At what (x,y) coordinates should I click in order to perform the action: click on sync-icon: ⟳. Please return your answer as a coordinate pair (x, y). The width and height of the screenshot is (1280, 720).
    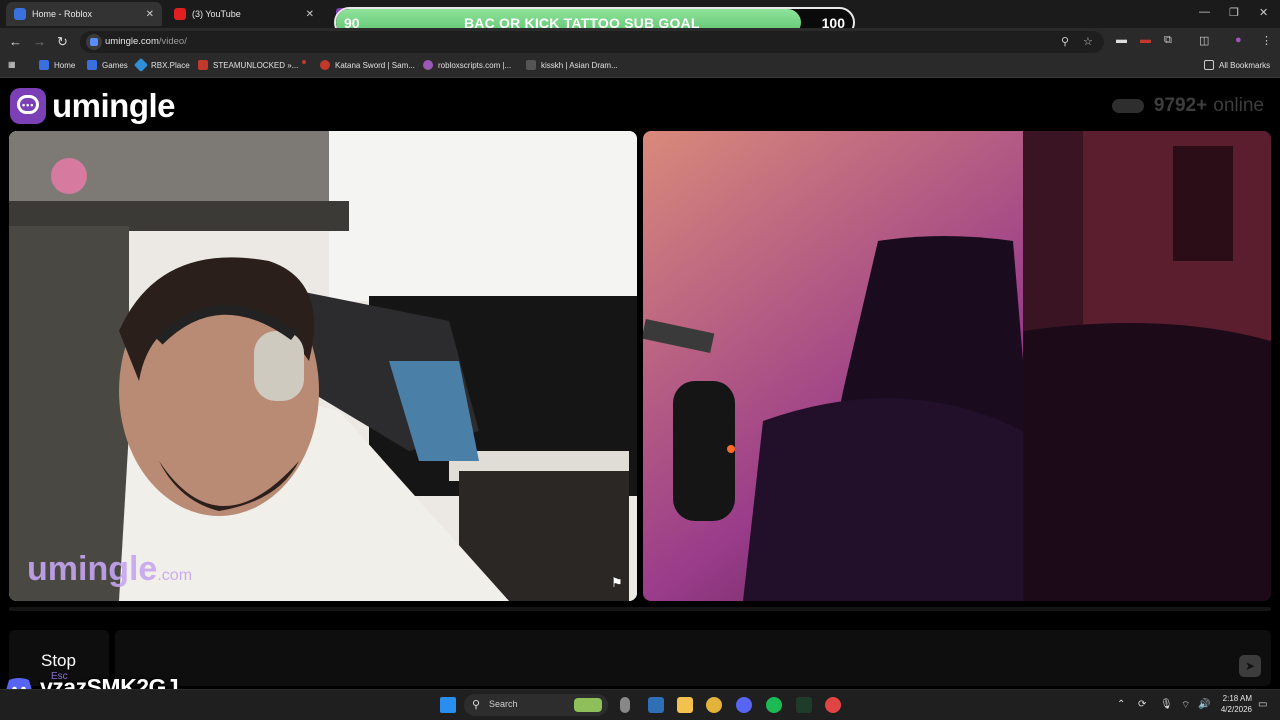
    Looking at the image, I should click on (1142, 704).